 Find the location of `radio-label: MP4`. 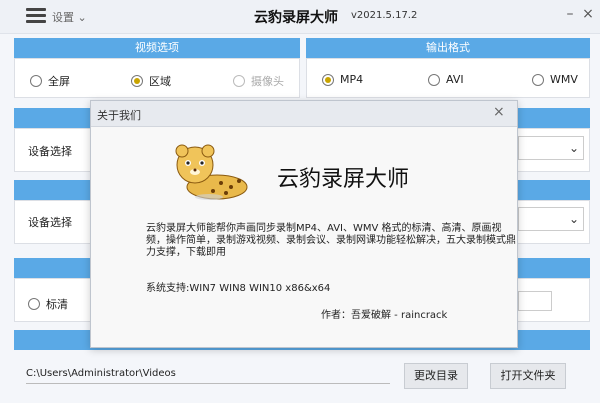

radio-label: MP4 is located at coordinates (352, 79).